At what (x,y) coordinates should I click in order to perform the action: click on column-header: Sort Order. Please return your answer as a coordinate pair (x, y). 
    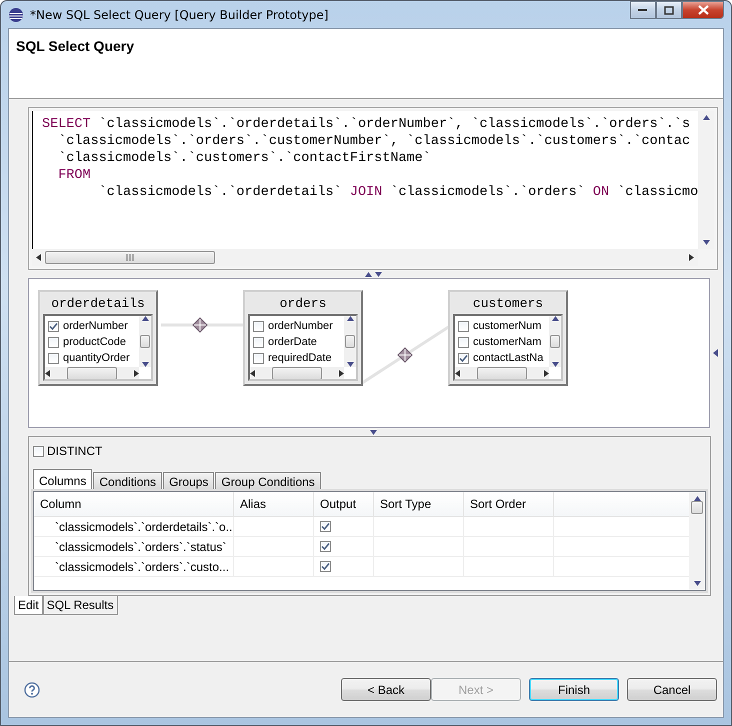
    Looking at the image, I should click on (509, 504).